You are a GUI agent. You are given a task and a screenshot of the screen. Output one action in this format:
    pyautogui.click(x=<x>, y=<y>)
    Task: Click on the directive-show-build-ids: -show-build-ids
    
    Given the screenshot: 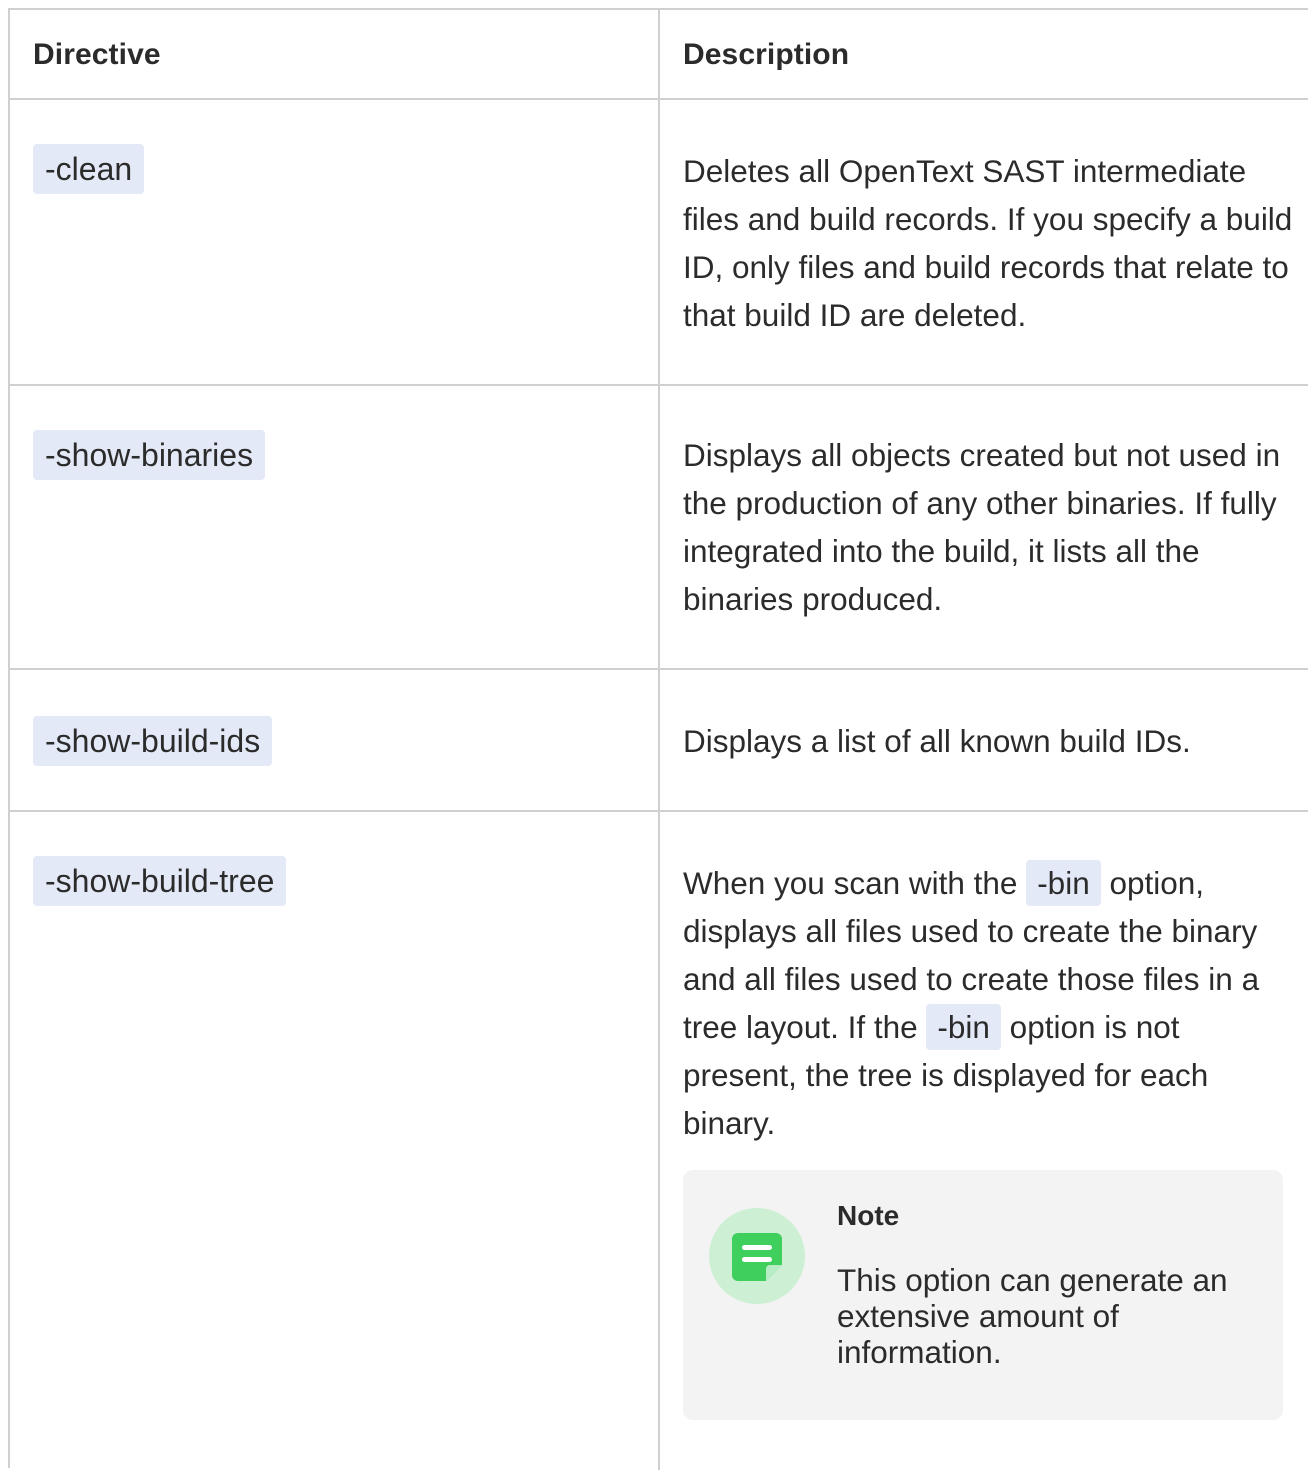 What is the action you would take?
    pyautogui.click(x=153, y=741)
    